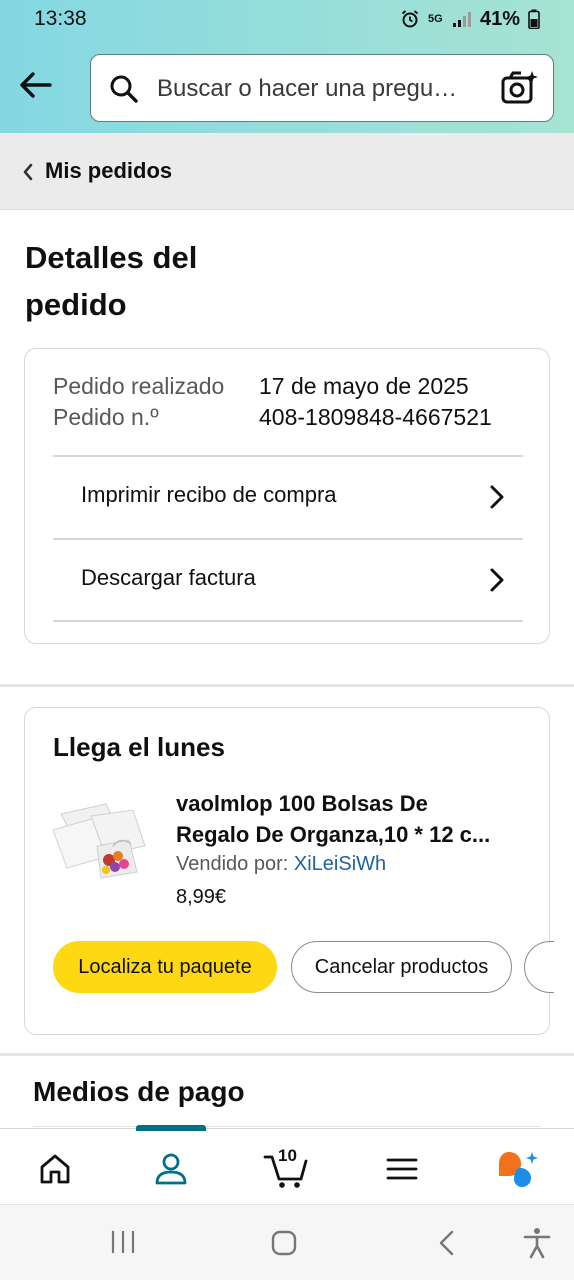  I want to click on order-number-row: Pedido n.º 408-1809848-4667521, so click(272, 417).